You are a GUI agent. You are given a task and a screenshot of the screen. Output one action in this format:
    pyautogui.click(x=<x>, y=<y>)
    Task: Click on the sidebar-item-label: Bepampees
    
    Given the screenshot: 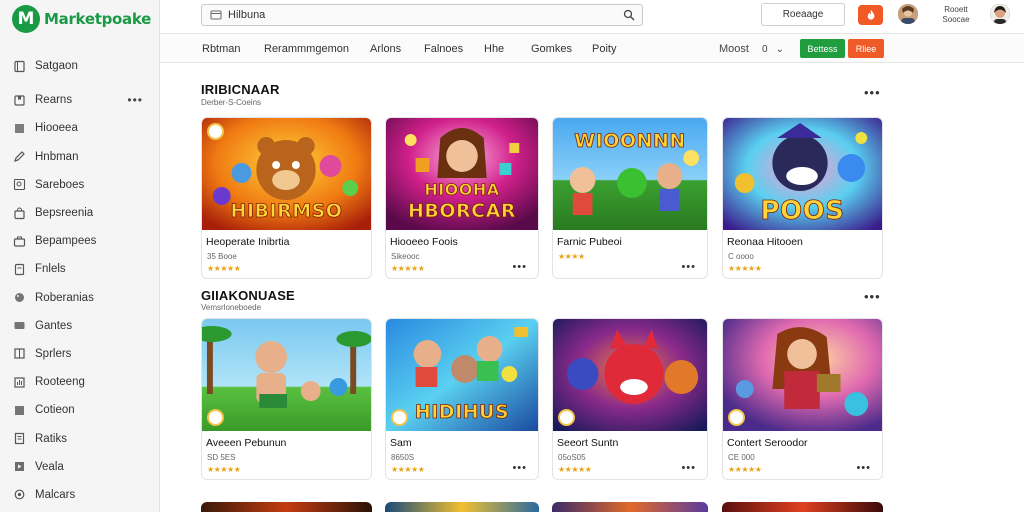 What is the action you would take?
    pyautogui.click(x=66, y=241)
    